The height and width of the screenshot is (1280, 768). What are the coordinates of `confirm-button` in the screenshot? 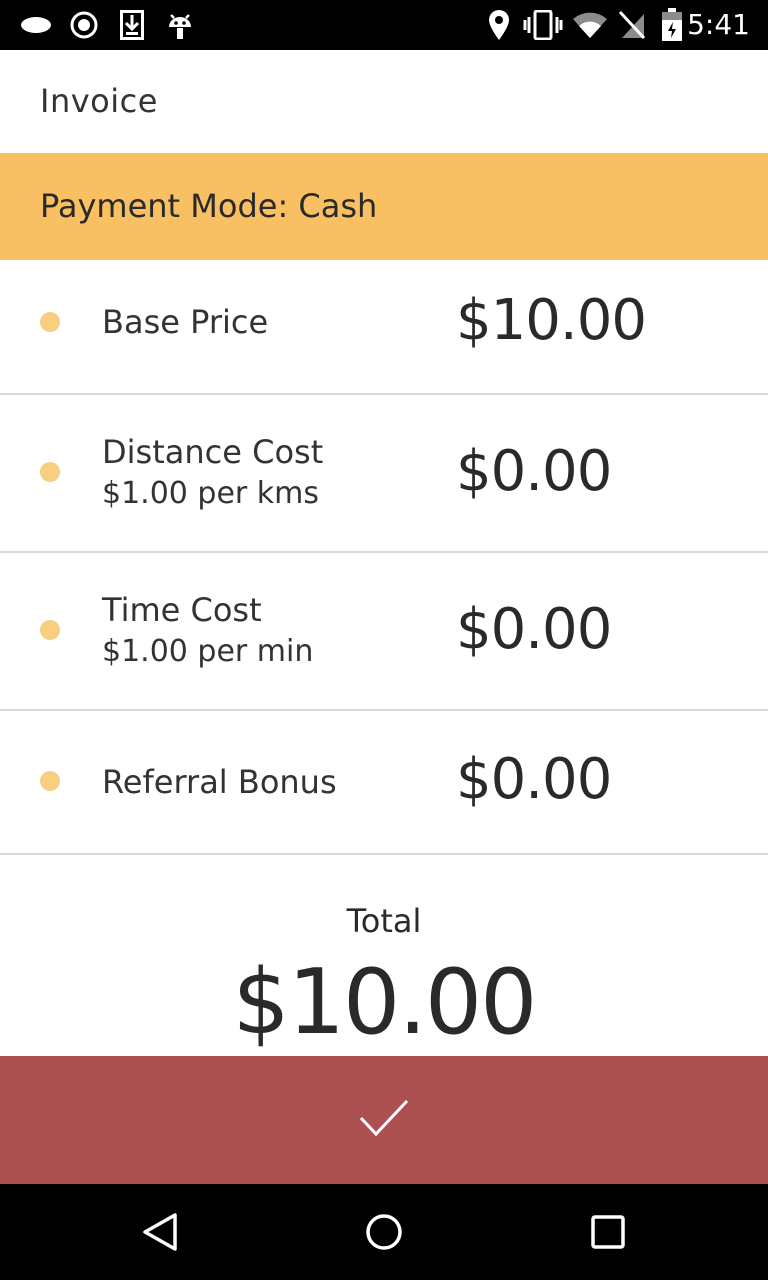 It's located at (384, 1120).